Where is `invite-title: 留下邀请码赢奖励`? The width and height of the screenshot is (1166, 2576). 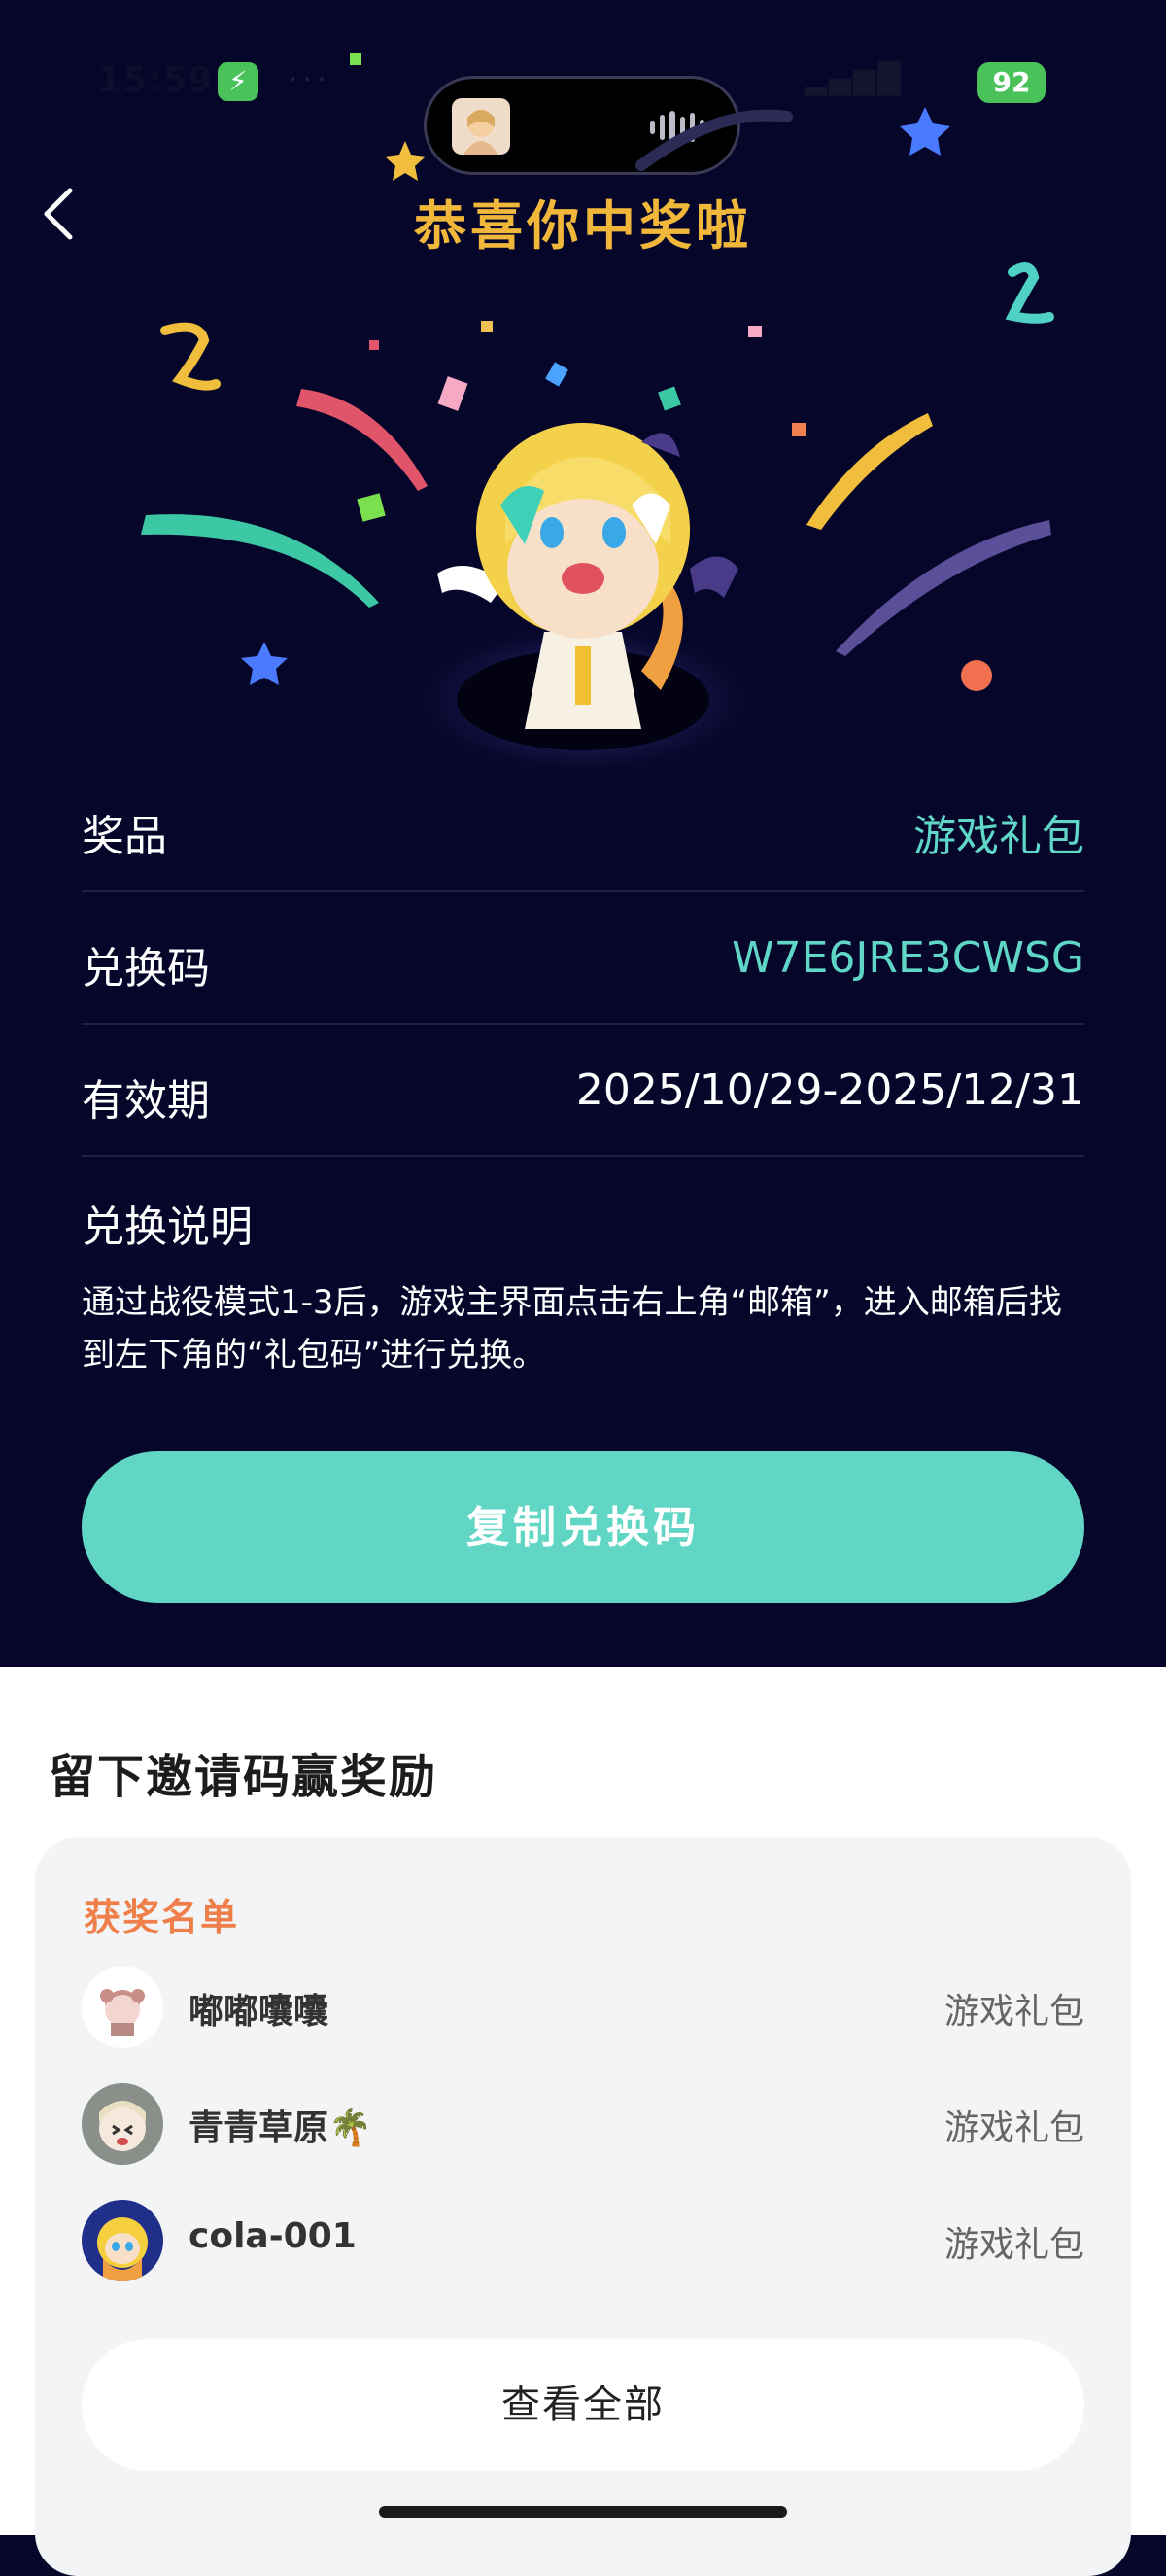 invite-title: 留下邀请码赢奖励 is located at coordinates (243, 1777).